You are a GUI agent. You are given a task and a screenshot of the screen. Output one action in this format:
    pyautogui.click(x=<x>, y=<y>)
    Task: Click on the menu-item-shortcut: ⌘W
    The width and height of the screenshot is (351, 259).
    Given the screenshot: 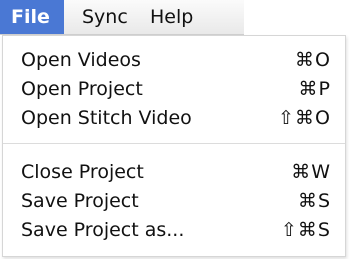 What is the action you would take?
    pyautogui.click(x=311, y=172)
    